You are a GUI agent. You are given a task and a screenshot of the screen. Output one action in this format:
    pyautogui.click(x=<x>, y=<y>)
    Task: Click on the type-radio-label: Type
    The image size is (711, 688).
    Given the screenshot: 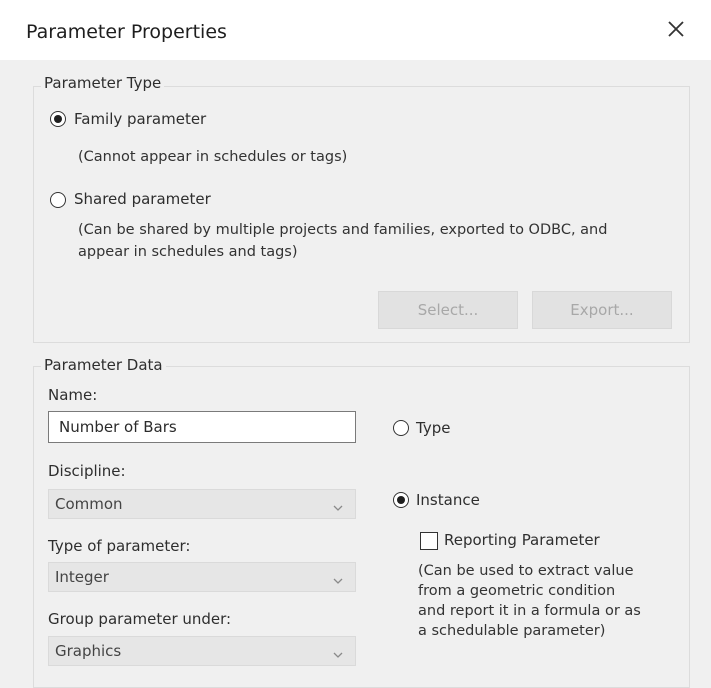 What is the action you would take?
    pyautogui.click(x=433, y=428)
    